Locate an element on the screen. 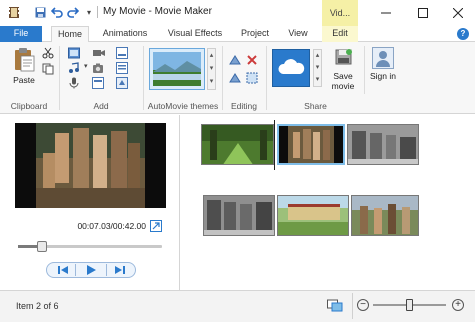 This screenshot has width=475, height=322. save-icon is located at coordinates (40, 12).